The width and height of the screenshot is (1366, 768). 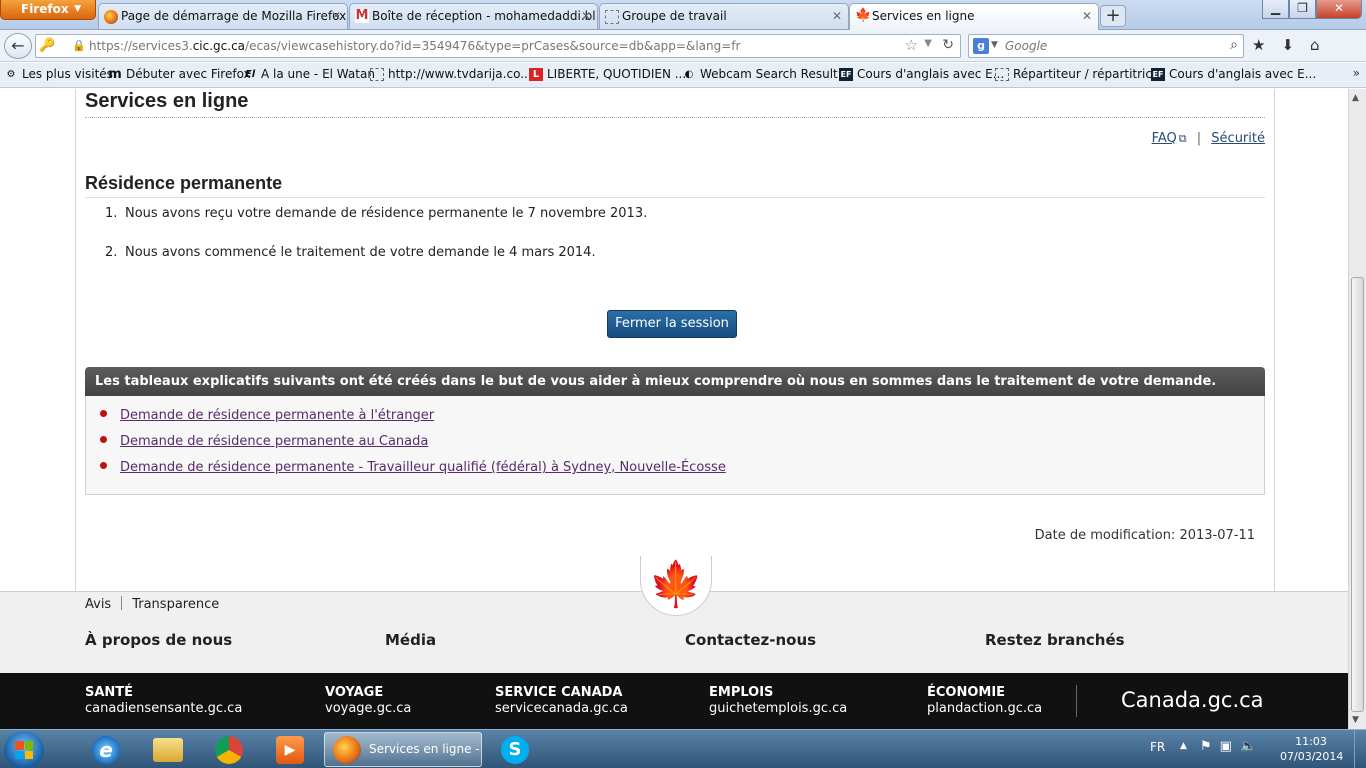 What do you see at coordinates (1360, 749) in the screenshot?
I see `show-desktop-button` at bounding box center [1360, 749].